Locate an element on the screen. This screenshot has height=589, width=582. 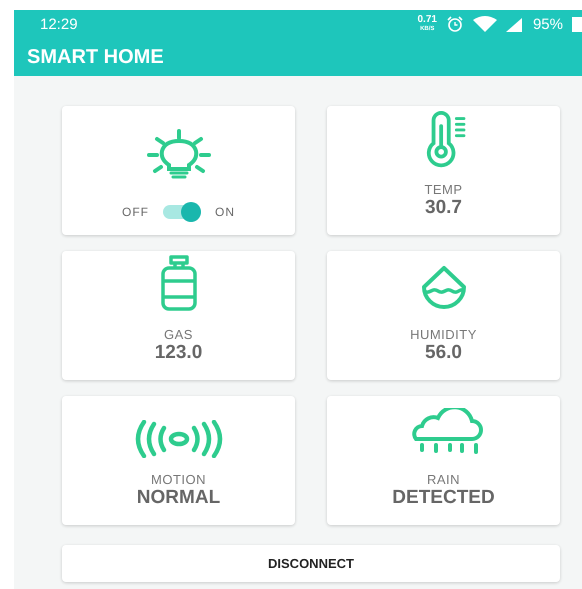
clock-time: 12:29 is located at coordinates (59, 24).